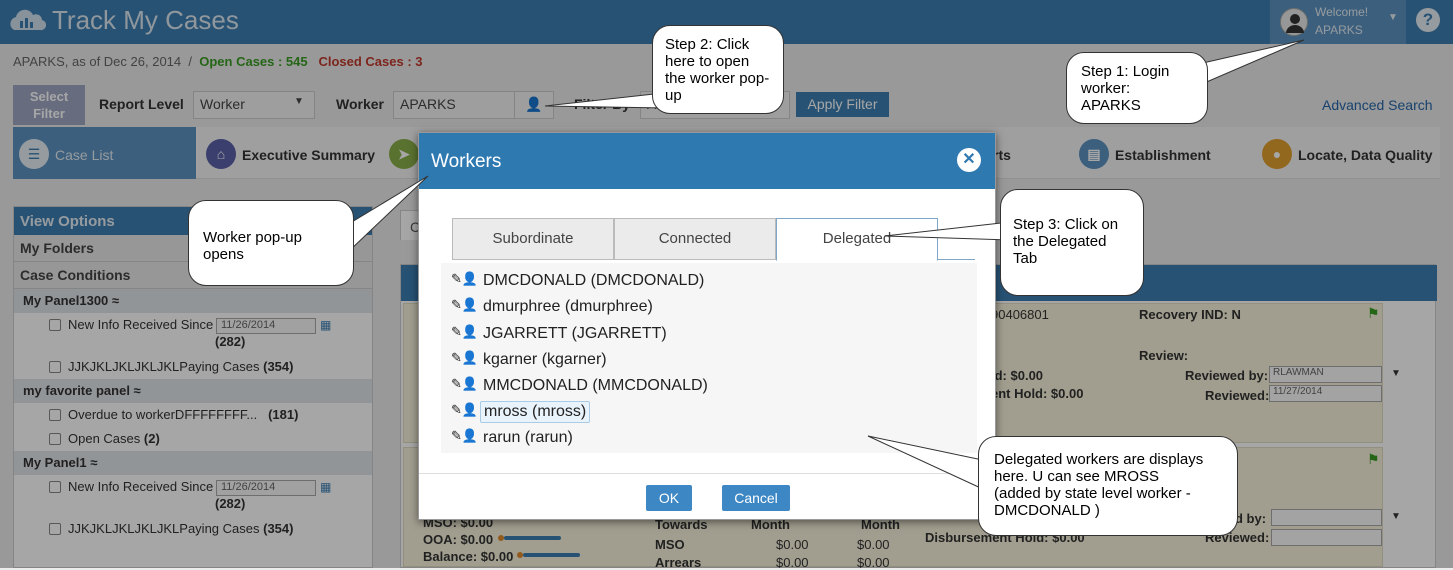 The height and width of the screenshot is (570, 1453). I want to click on worker-name: MMCDONALD (MMCDONALD), so click(595, 385).